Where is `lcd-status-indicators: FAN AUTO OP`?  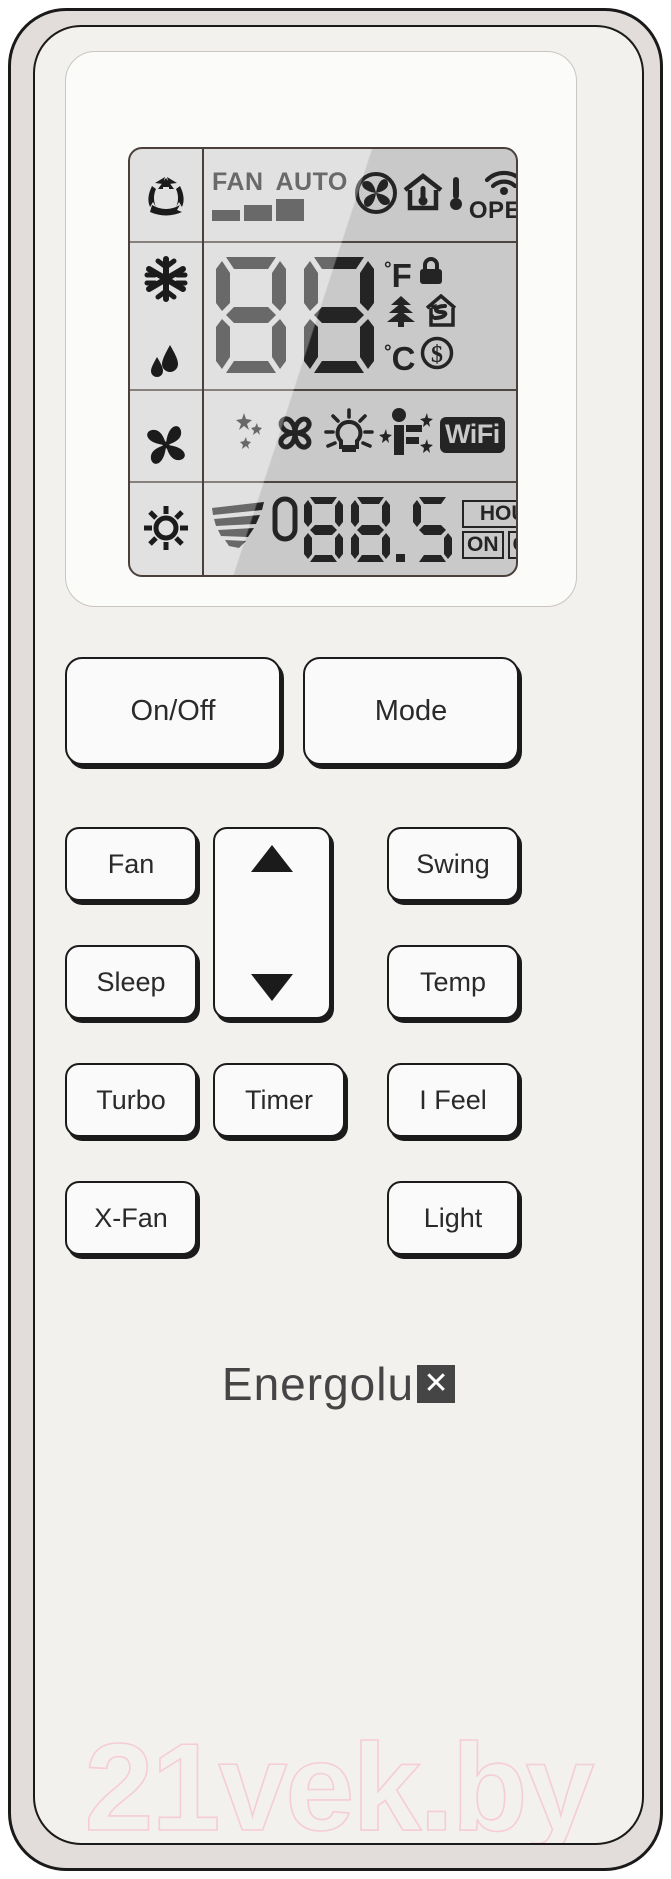
lcd-status-indicators: FAN AUTO OP is located at coordinates (362, 195).